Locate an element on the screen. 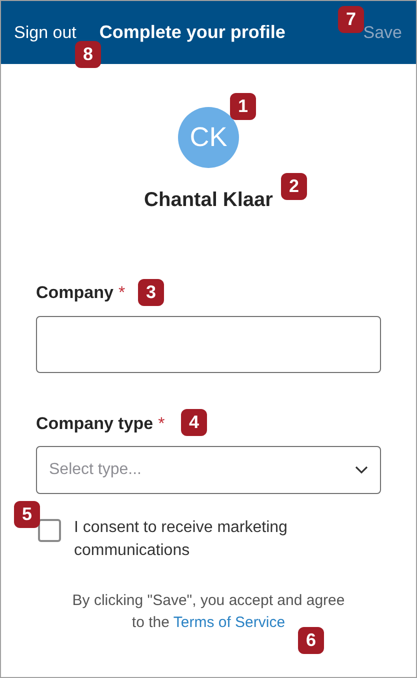  callout-badge: 1 is located at coordinates (243, 106).